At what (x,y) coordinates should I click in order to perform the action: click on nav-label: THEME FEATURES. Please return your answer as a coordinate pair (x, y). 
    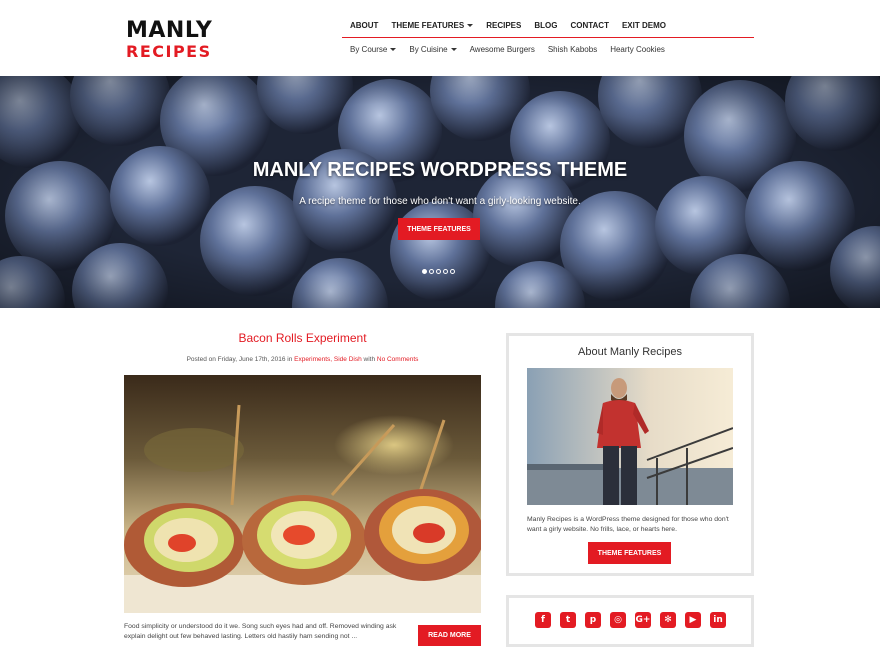
    Looking at the image, I should click on (428, 25).